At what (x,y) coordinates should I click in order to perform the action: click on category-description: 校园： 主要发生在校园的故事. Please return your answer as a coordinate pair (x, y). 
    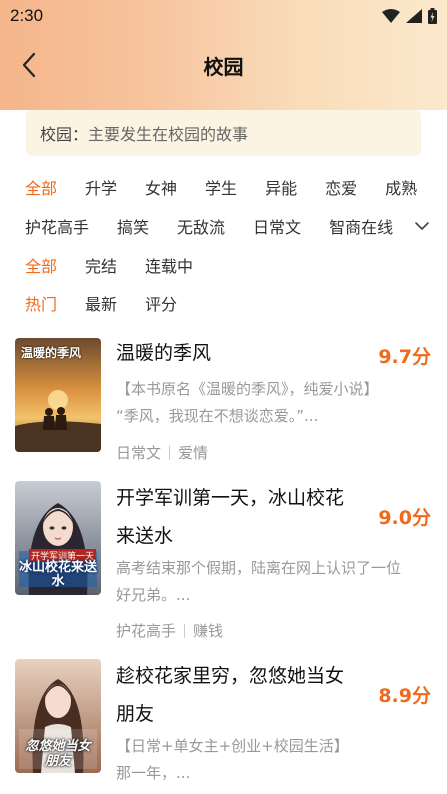
    Looking at the image, I should click on (223, 133).